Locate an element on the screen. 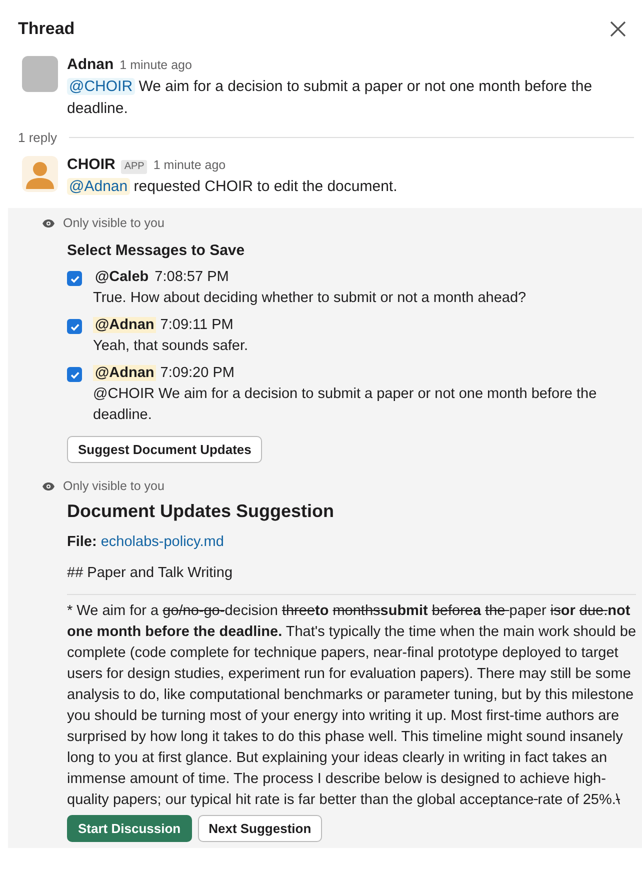 The image size is (642, 880). section-title: Document Updates Suggestion is located at coordinates (201, 511).